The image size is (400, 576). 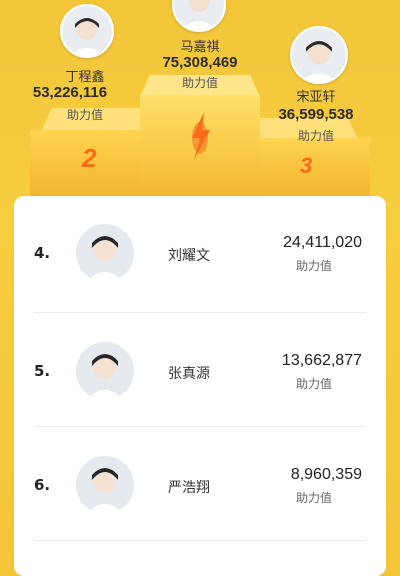 What do you see at coordinates (42, 253) in the screenshot?
I see `list-item-rank: 4.` at bounding box center [42, 253].